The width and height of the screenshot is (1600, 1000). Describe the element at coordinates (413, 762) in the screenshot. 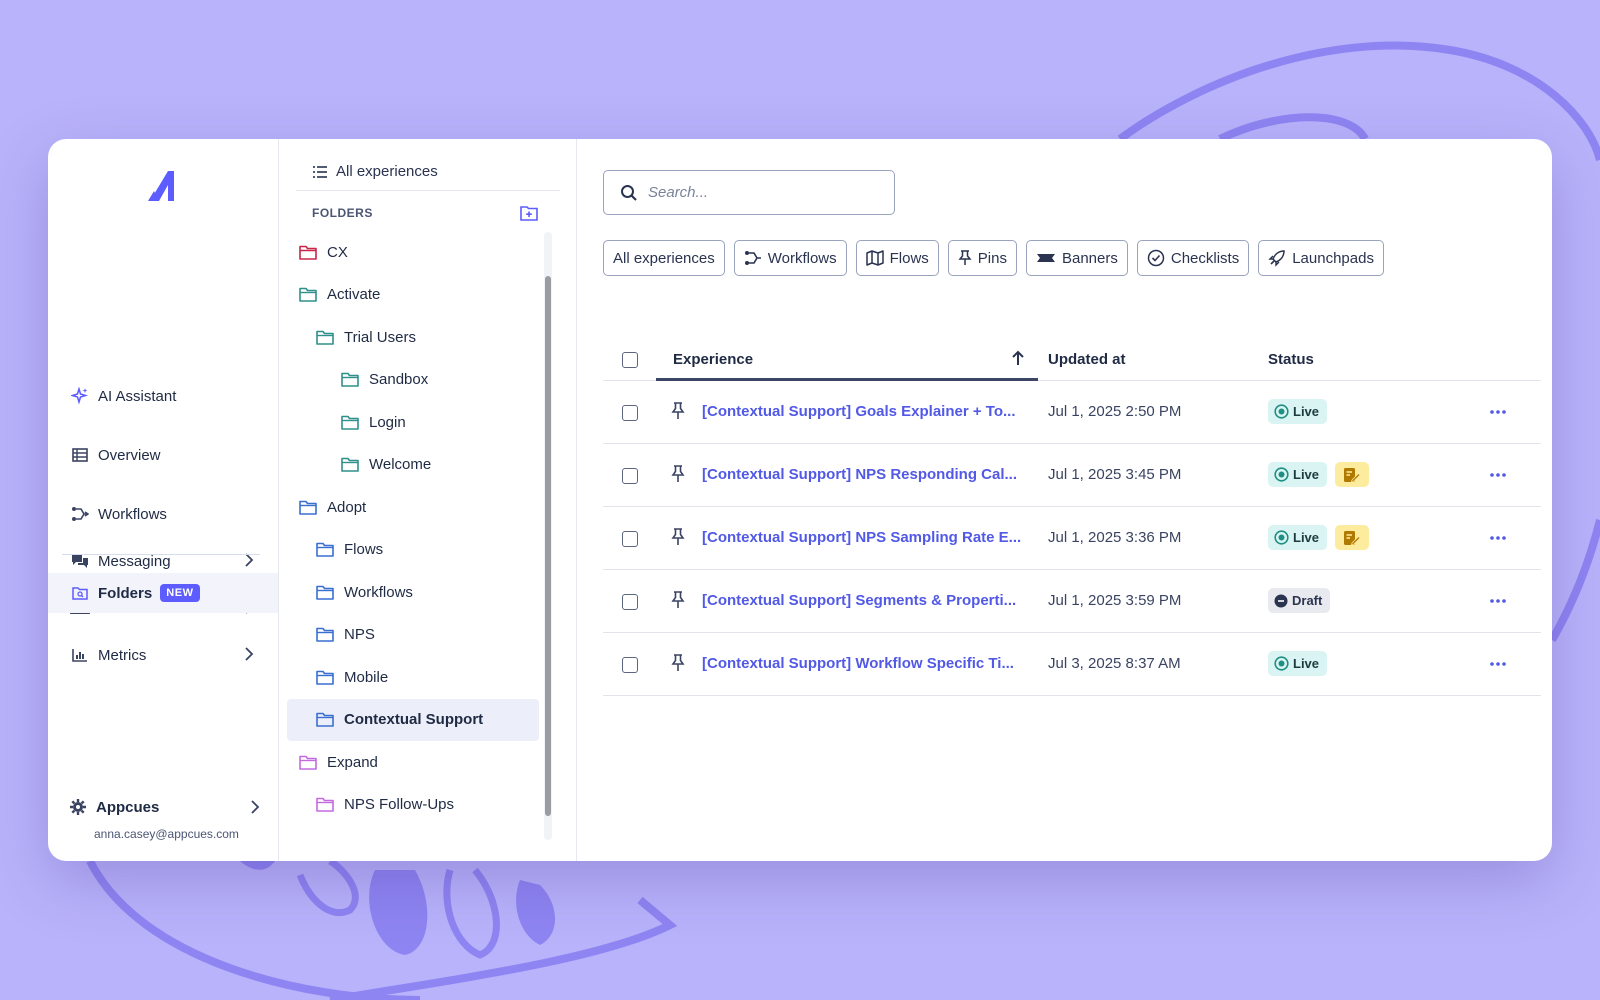

I see `folder-item: Expand` at that location.